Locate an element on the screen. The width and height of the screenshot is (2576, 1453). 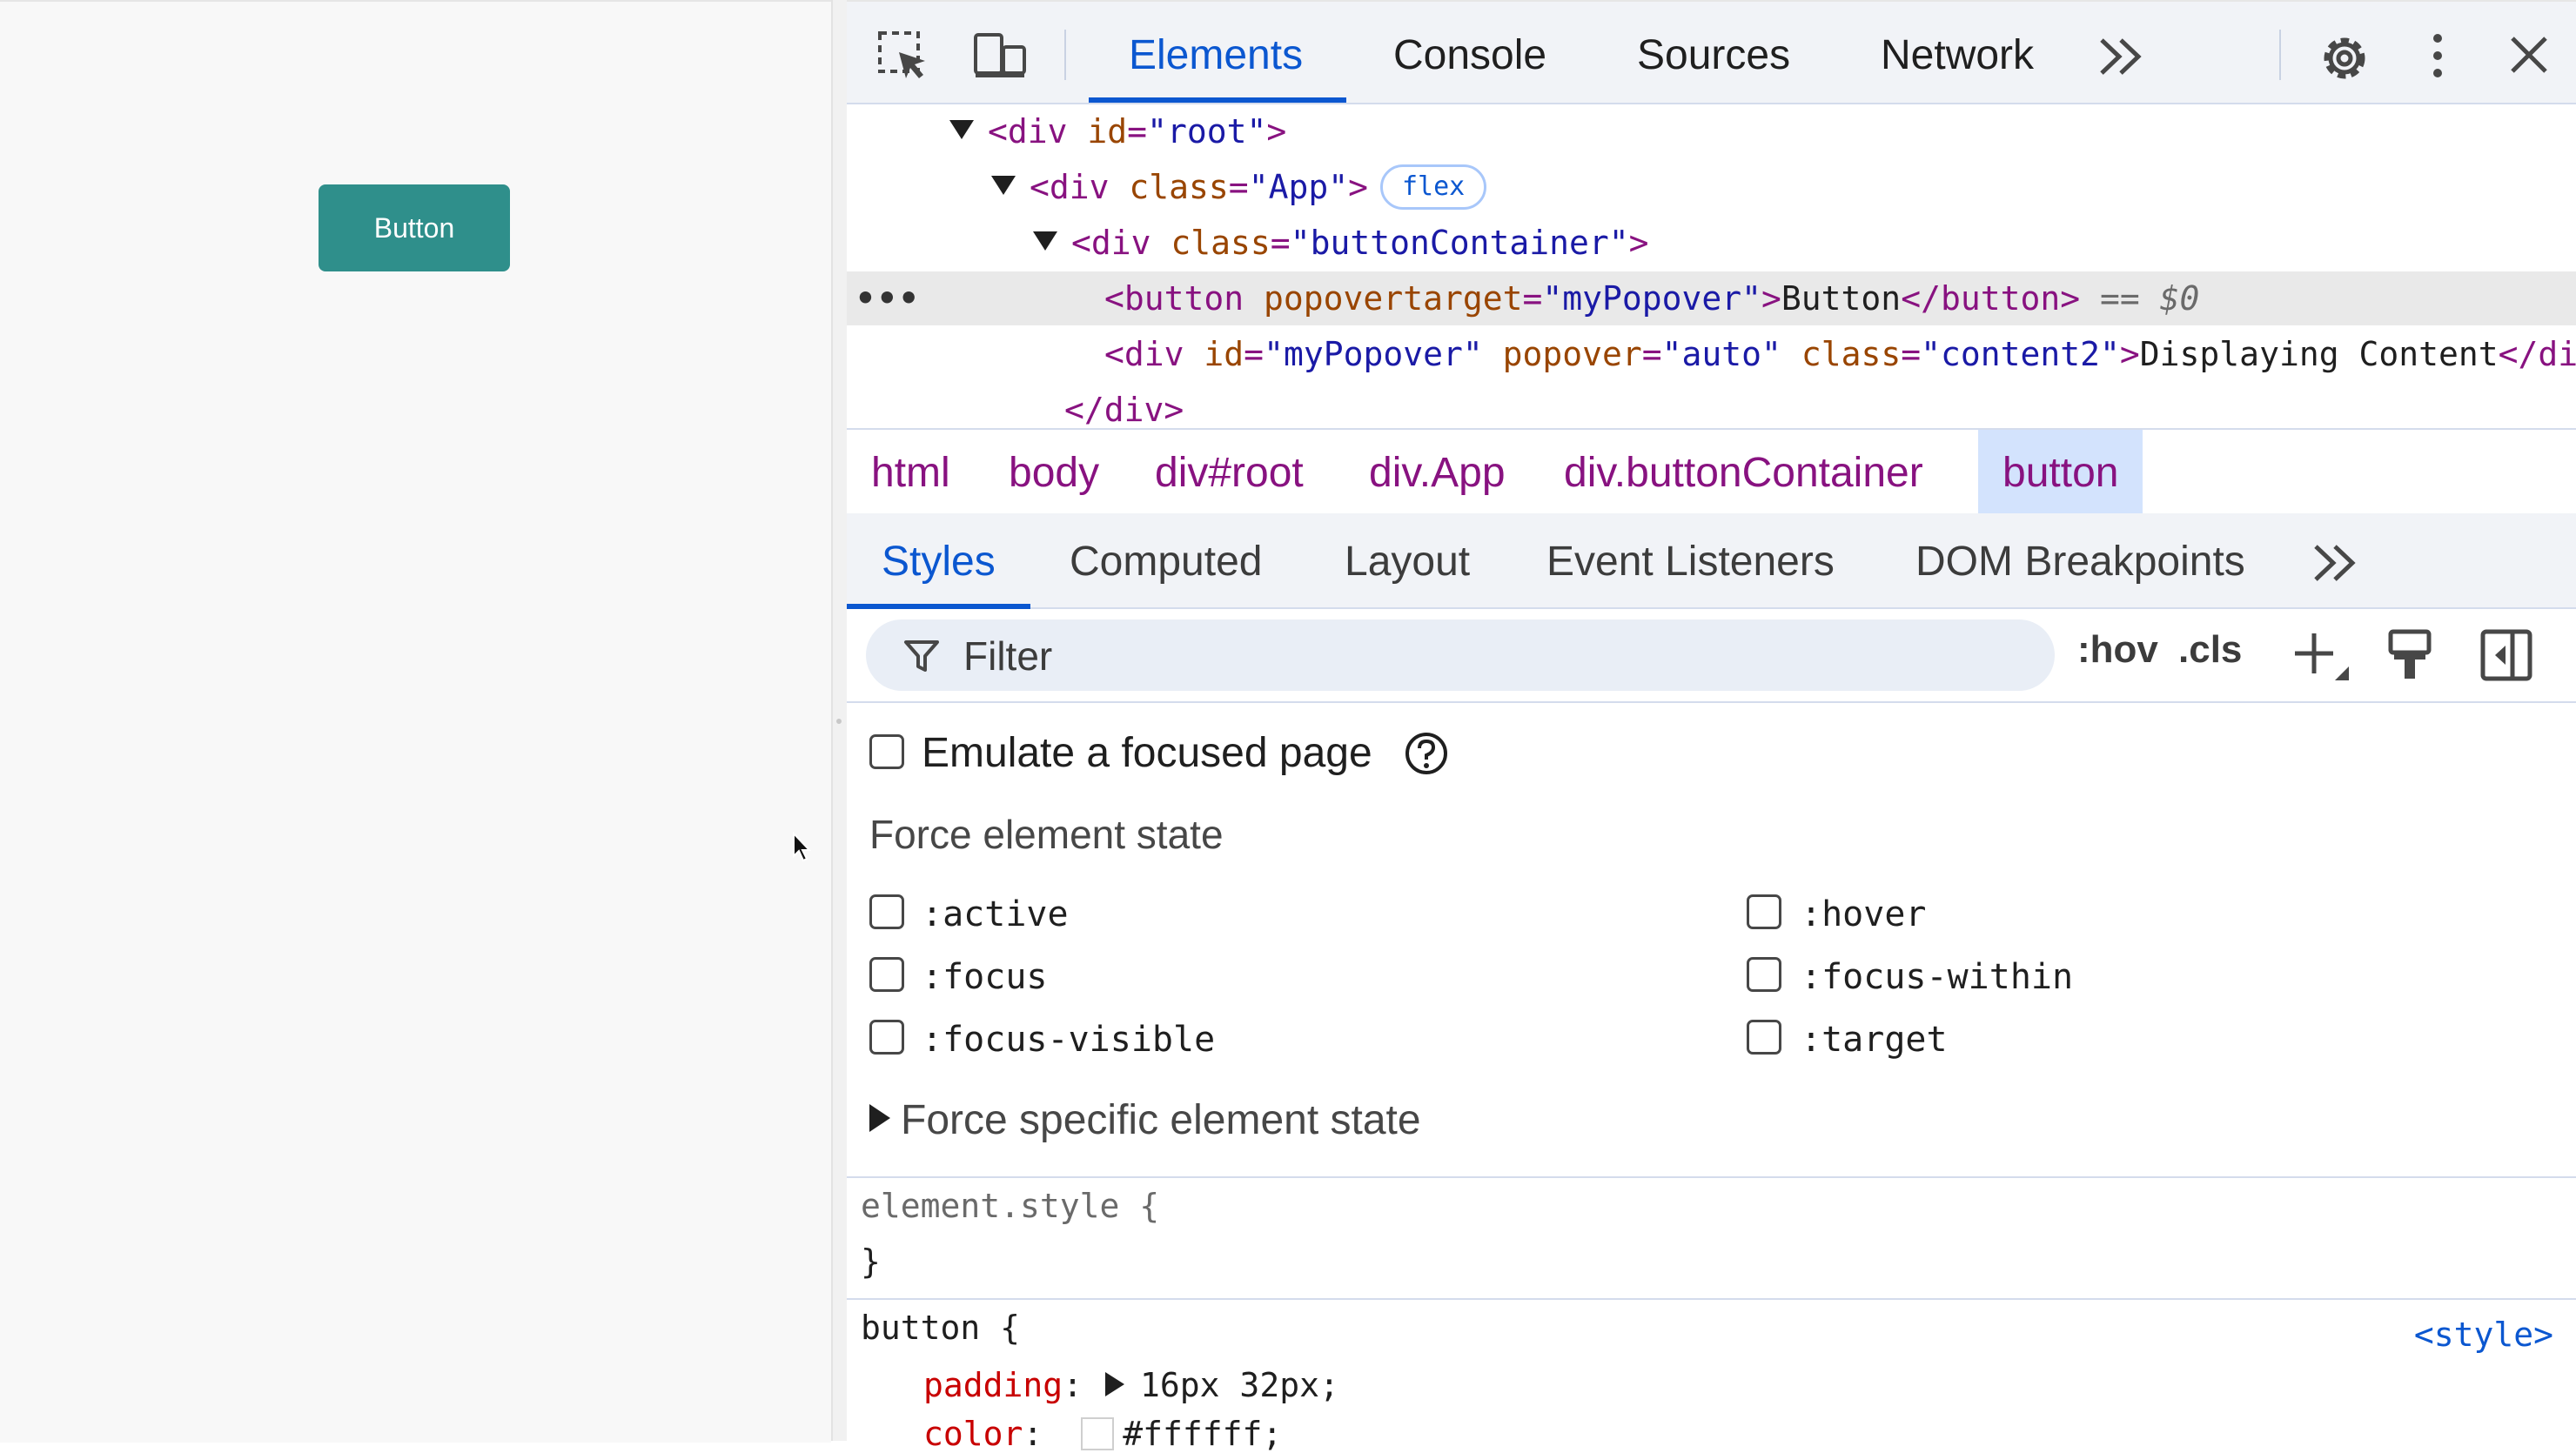
button-rule-selector: button { is located at coordinates (940, 1328).